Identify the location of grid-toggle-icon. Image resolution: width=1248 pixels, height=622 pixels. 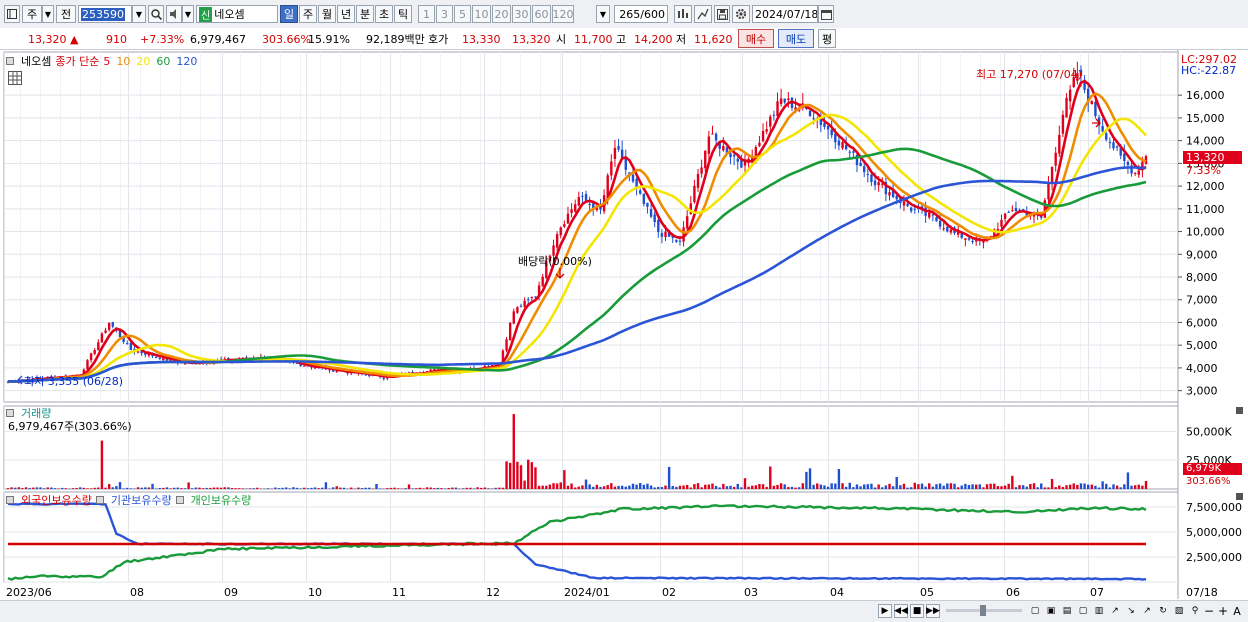
(15, 78).